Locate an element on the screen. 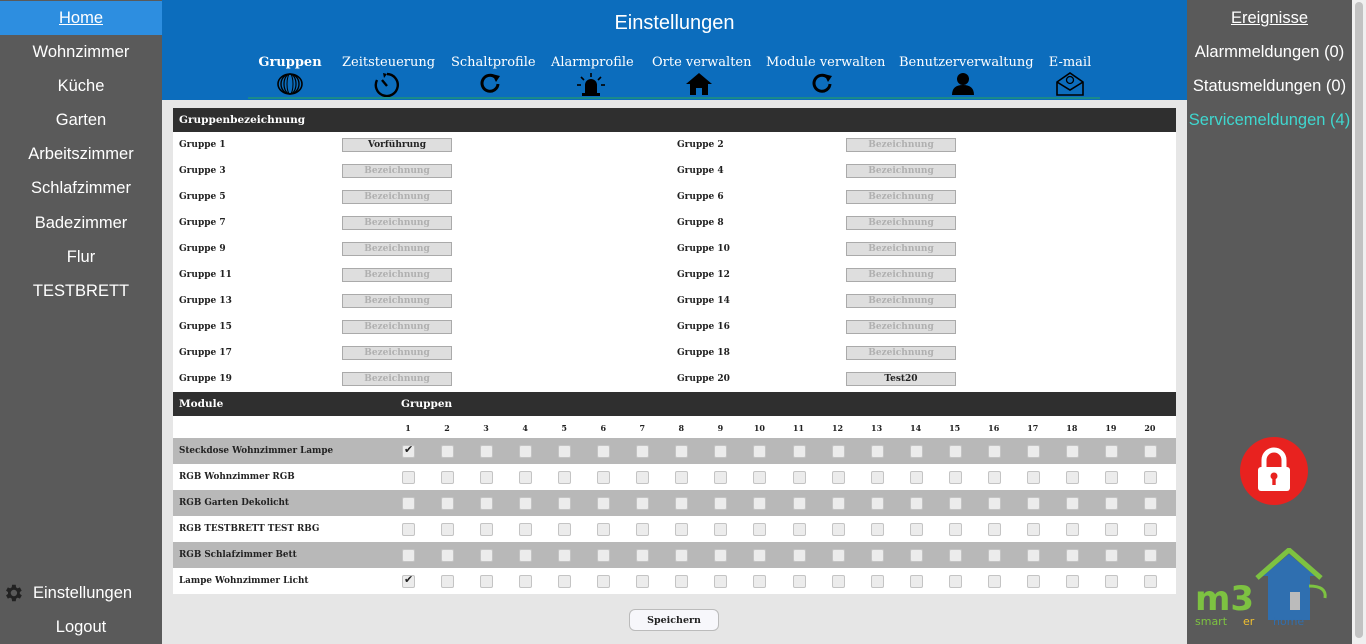 Image resolution: width=1366 pixels, height=644 pixels. tab-schaltprofile: Schaltprofile is located at coordinates (493, 76).